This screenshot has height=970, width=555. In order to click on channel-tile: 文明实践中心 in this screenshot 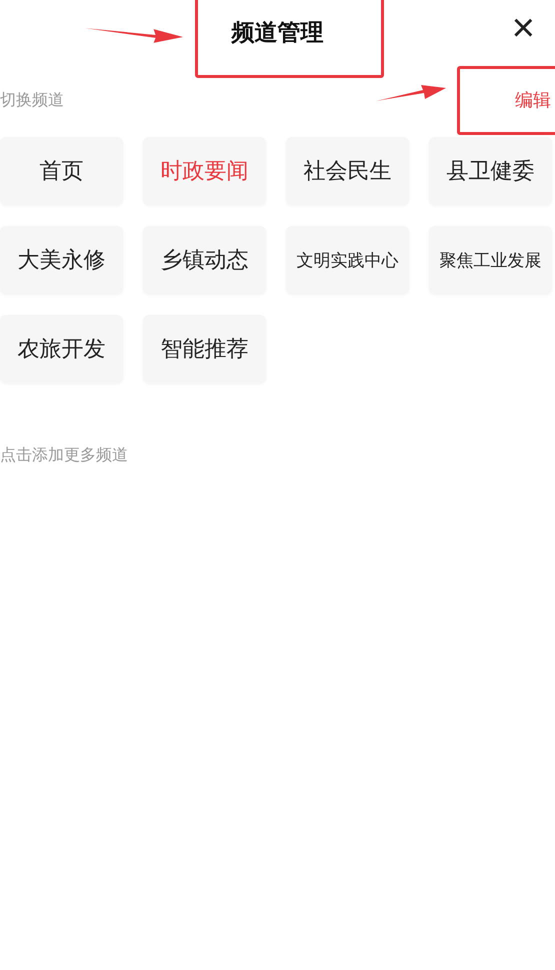, I will do `click(347, 260)`.